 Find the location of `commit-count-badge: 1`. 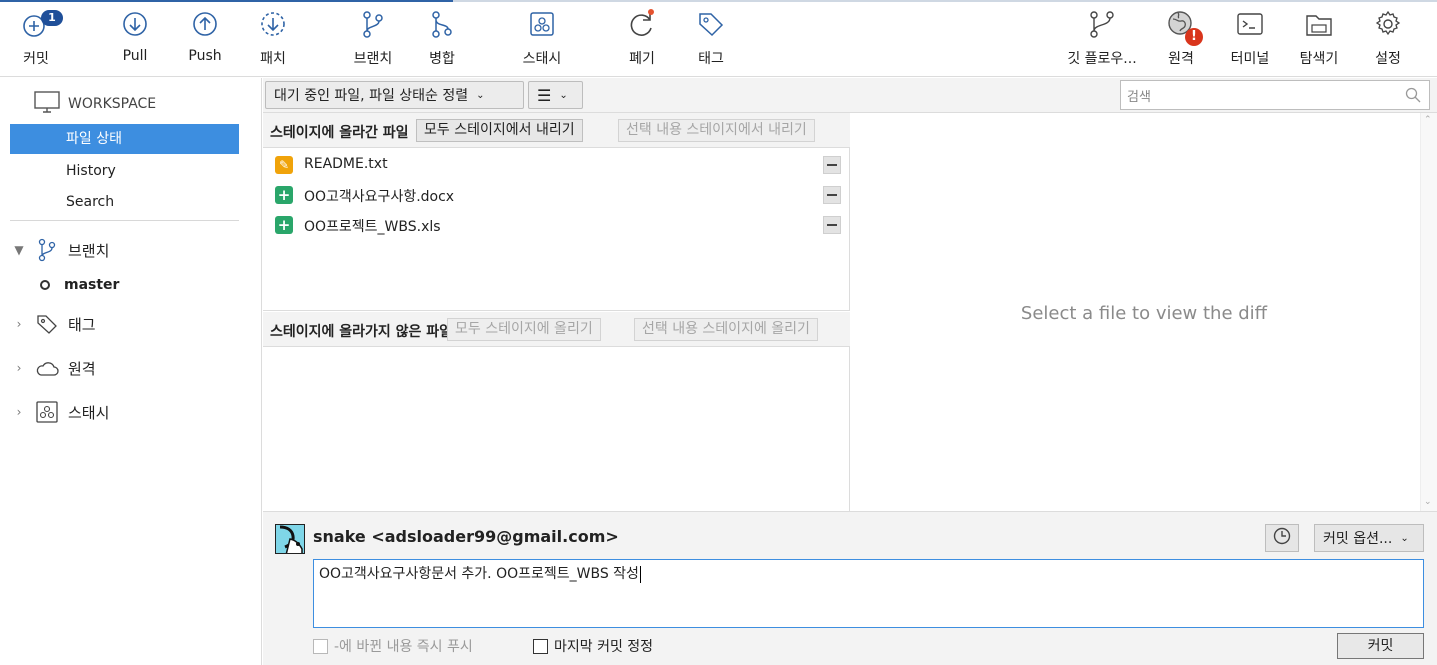

commit-count-badge: 1 is located at coordinates (52, 18).